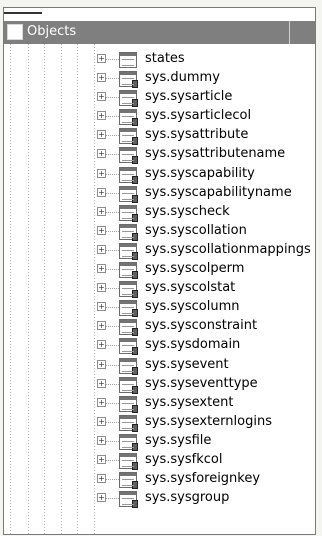 The width and height of the screenshot is (322, 536). What do you see at coordinates (159, 60) in the screenshot?
I see `tree-item: + states` at bounding box center [159, 60].